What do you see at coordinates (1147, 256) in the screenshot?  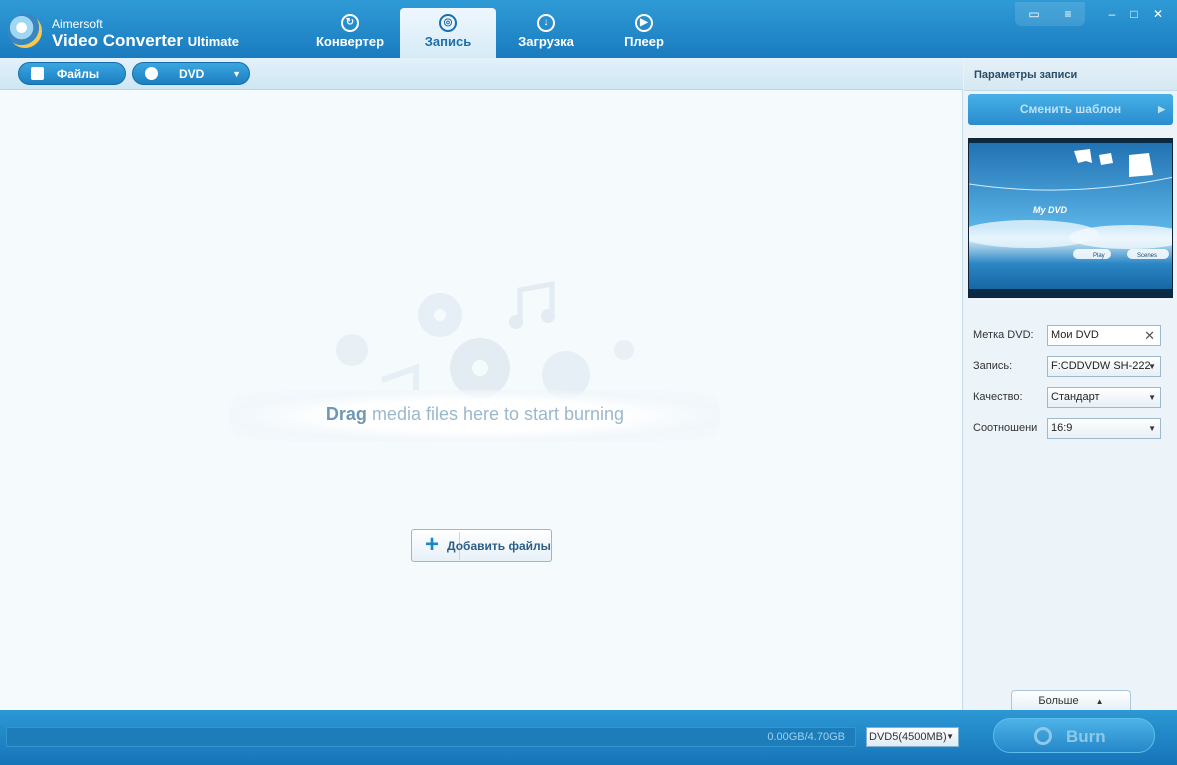 I see `preview-scenes-label: Scenes` at bounding box center [1147, 256].